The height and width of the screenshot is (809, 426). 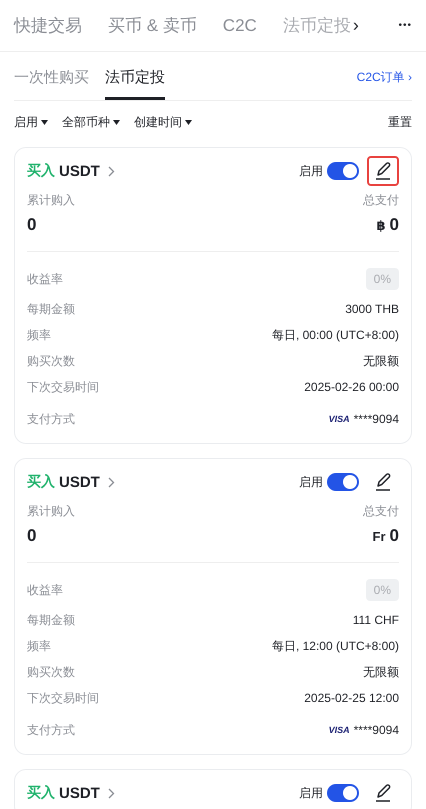 What do you see at coordinates (381, 226) in the screenshot?
I see `currency-symbol: ฿` at bounding box center [381, 226].